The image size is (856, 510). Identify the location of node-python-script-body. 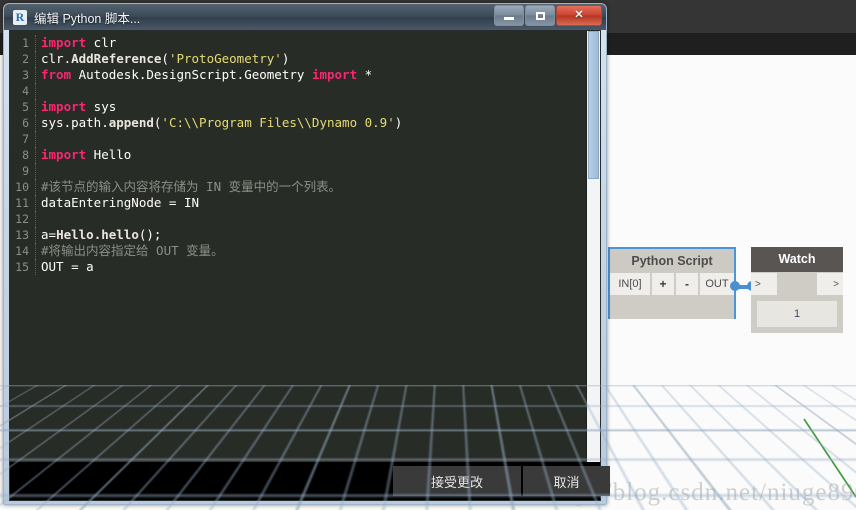
(672, 307).